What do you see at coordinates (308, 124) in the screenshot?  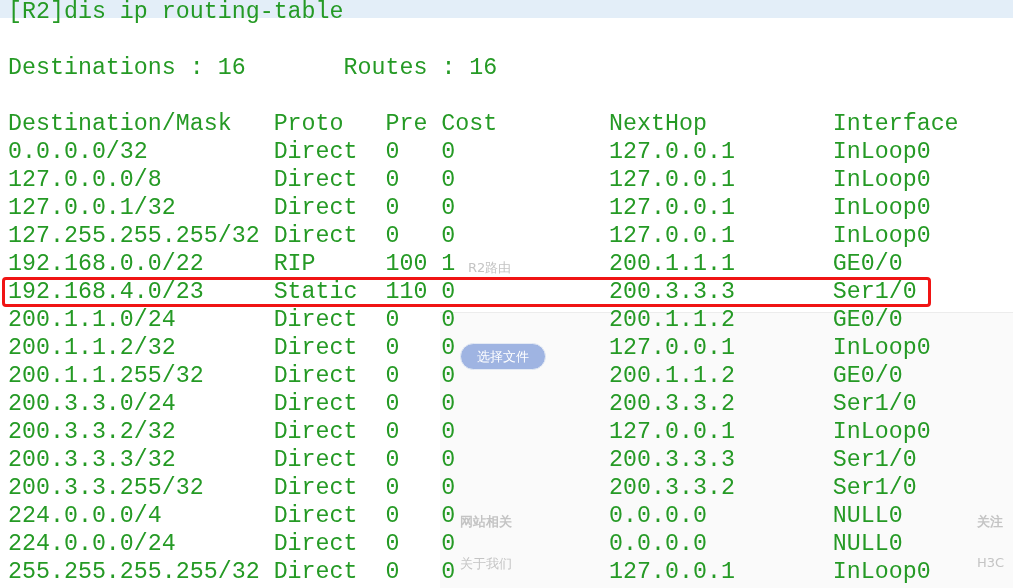 I see `column-header: Proto` at bounding box center [308, 124].